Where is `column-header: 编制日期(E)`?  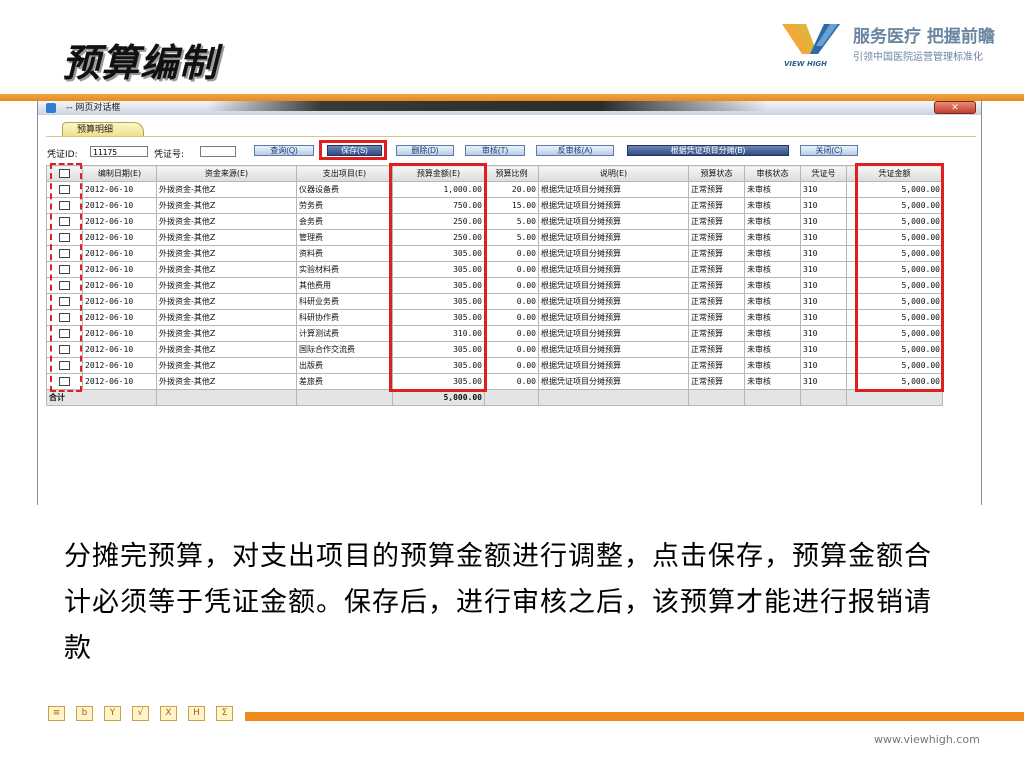
column-header: 编制日期(E) is located at coordinates (119, 173).